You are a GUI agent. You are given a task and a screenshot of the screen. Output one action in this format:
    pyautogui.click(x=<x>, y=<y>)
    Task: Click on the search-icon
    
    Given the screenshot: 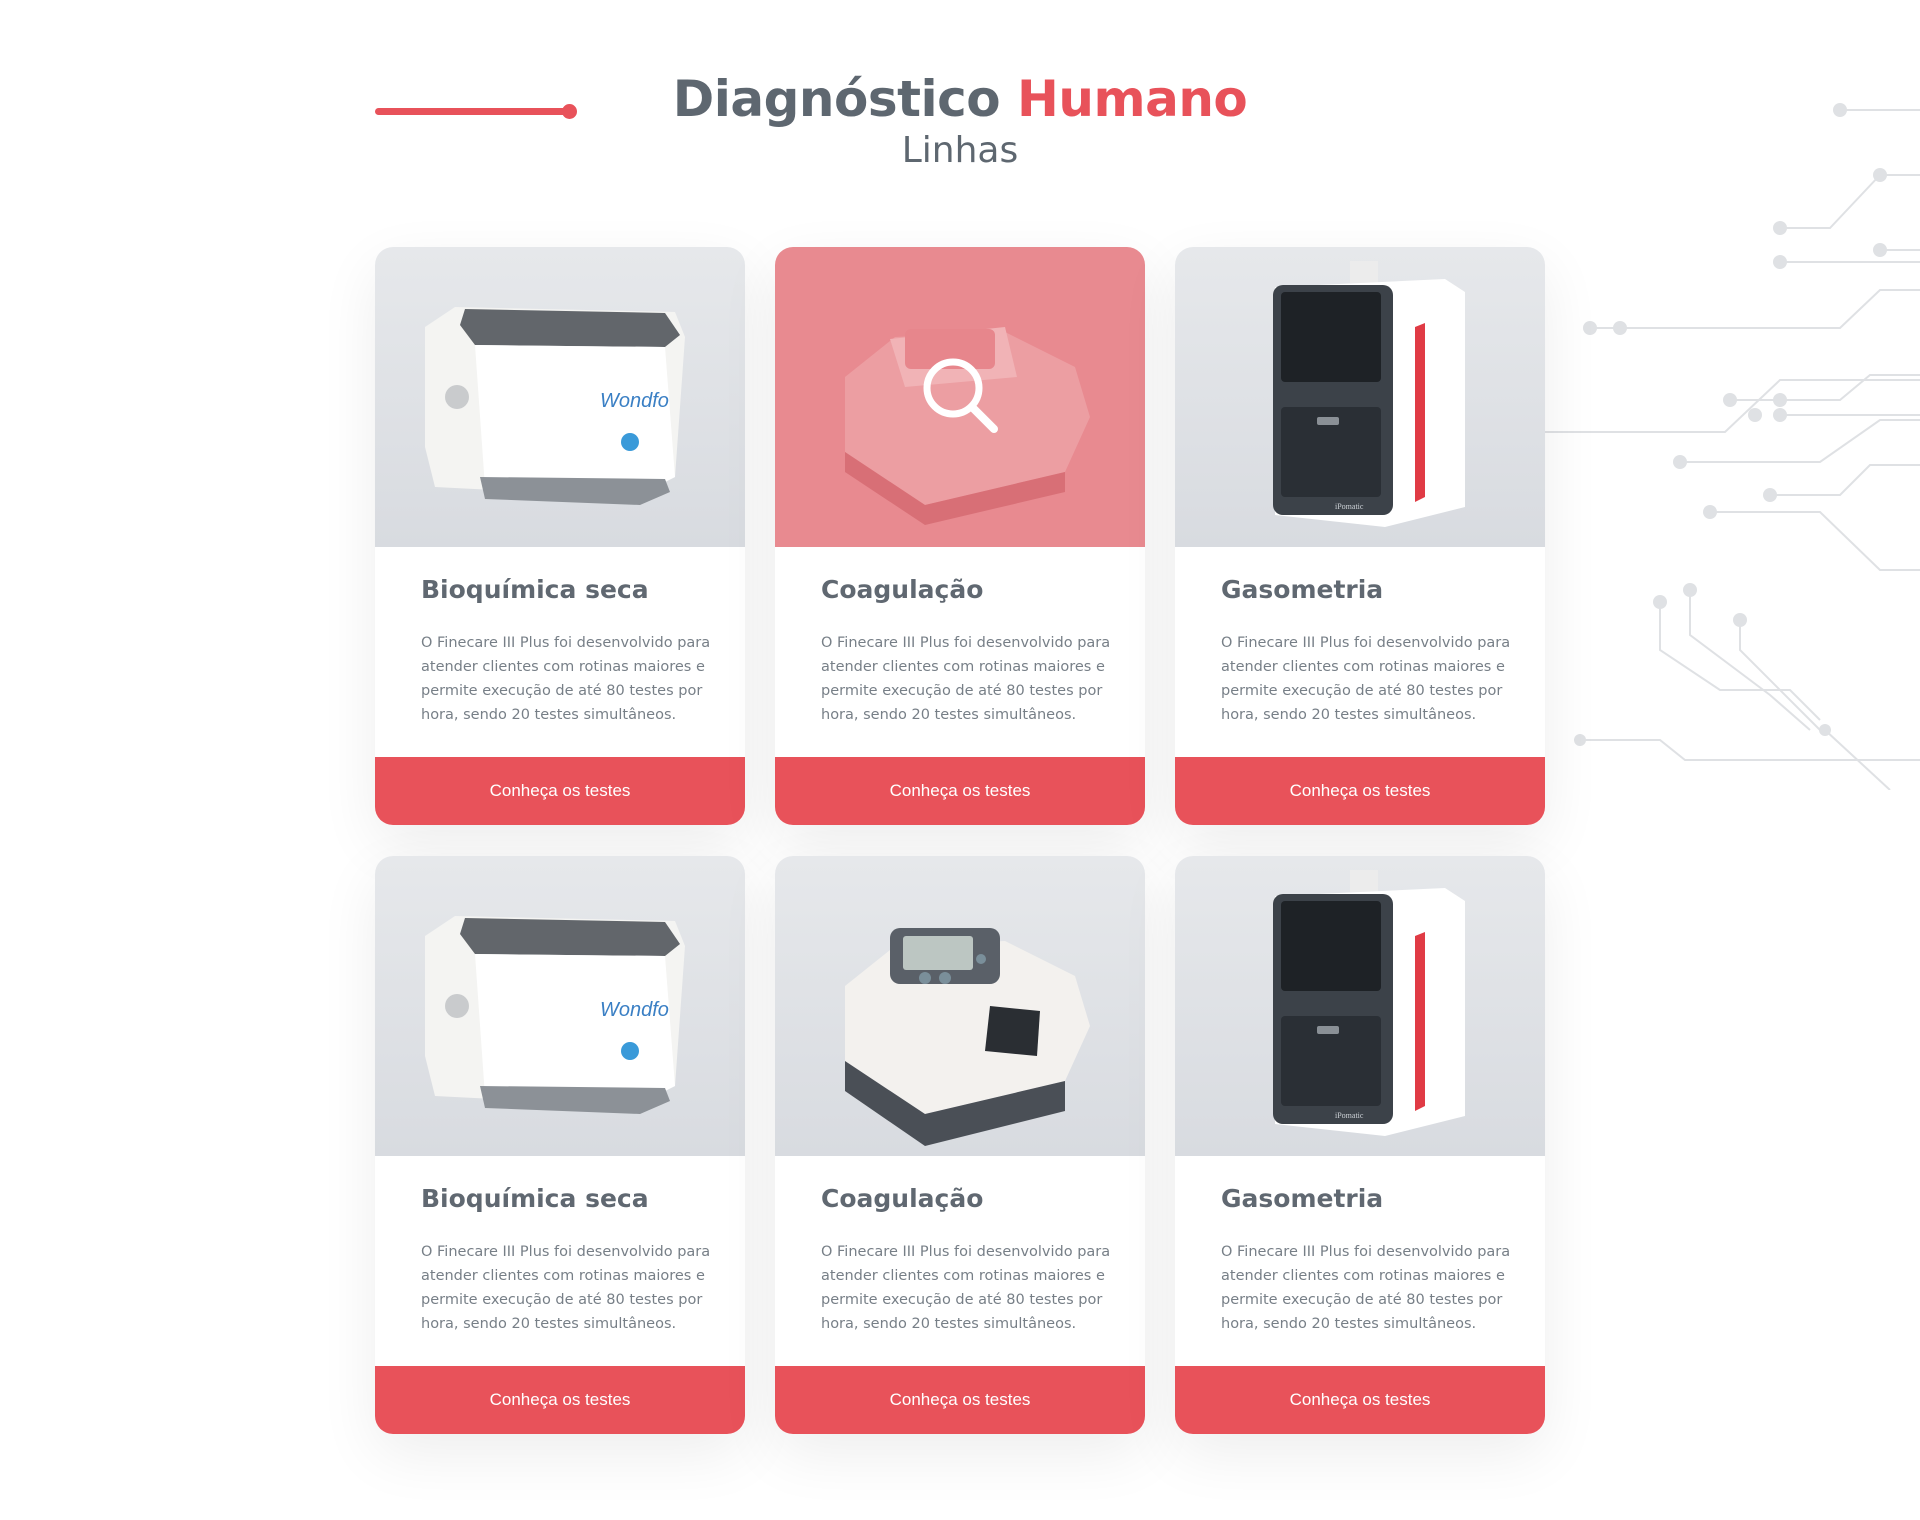 What is the action you would take?
    pyautogui.click(x=960, y=395)
    